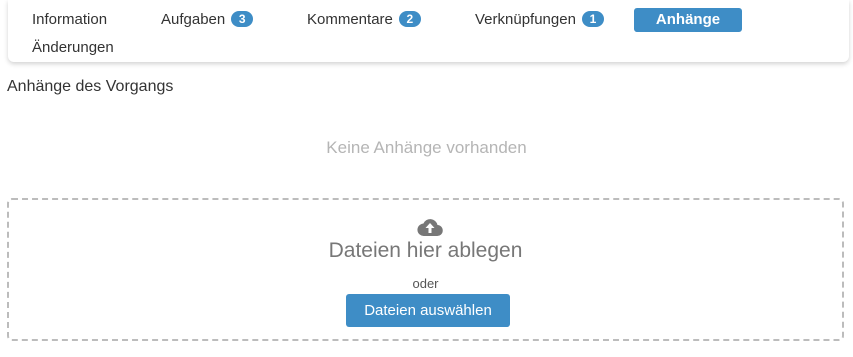  What do you see at coordinates (193, 19) in the screenshot?
I see `tab-label: Aufgaben` at bounding box center [193, 19].